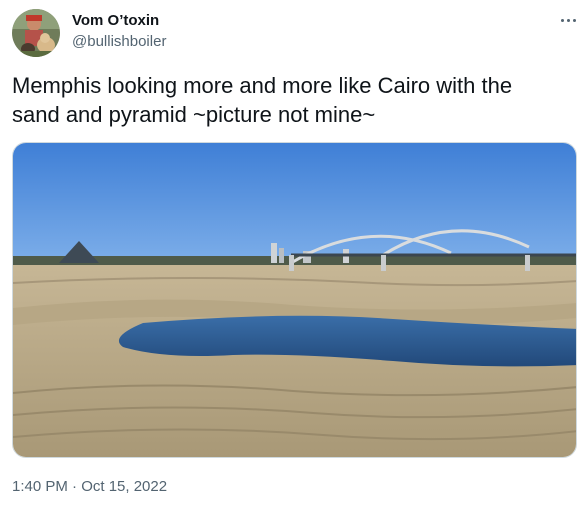  Describe the element at coordinates (115, 20) in the screenshot. I see `author-display-name: Vom O’toxin` at that location.